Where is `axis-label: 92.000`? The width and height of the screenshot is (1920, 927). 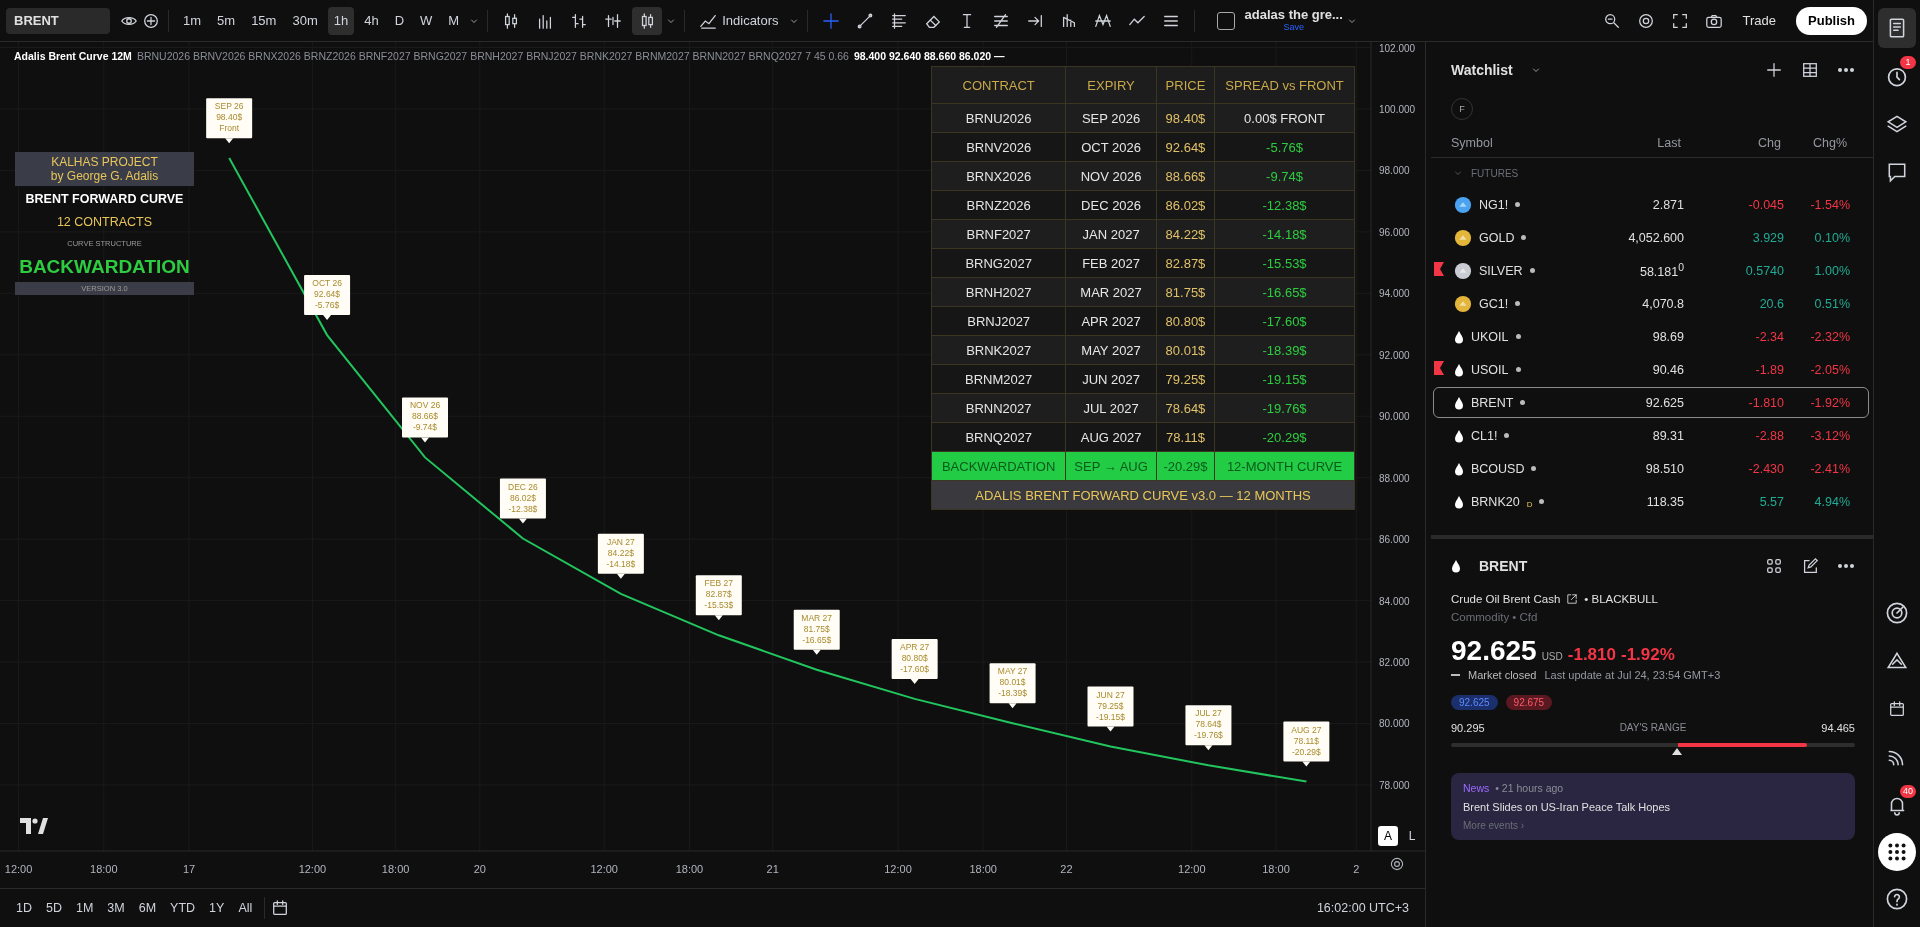 axis-label: 92.000 is located at coordinates (1394, 355).